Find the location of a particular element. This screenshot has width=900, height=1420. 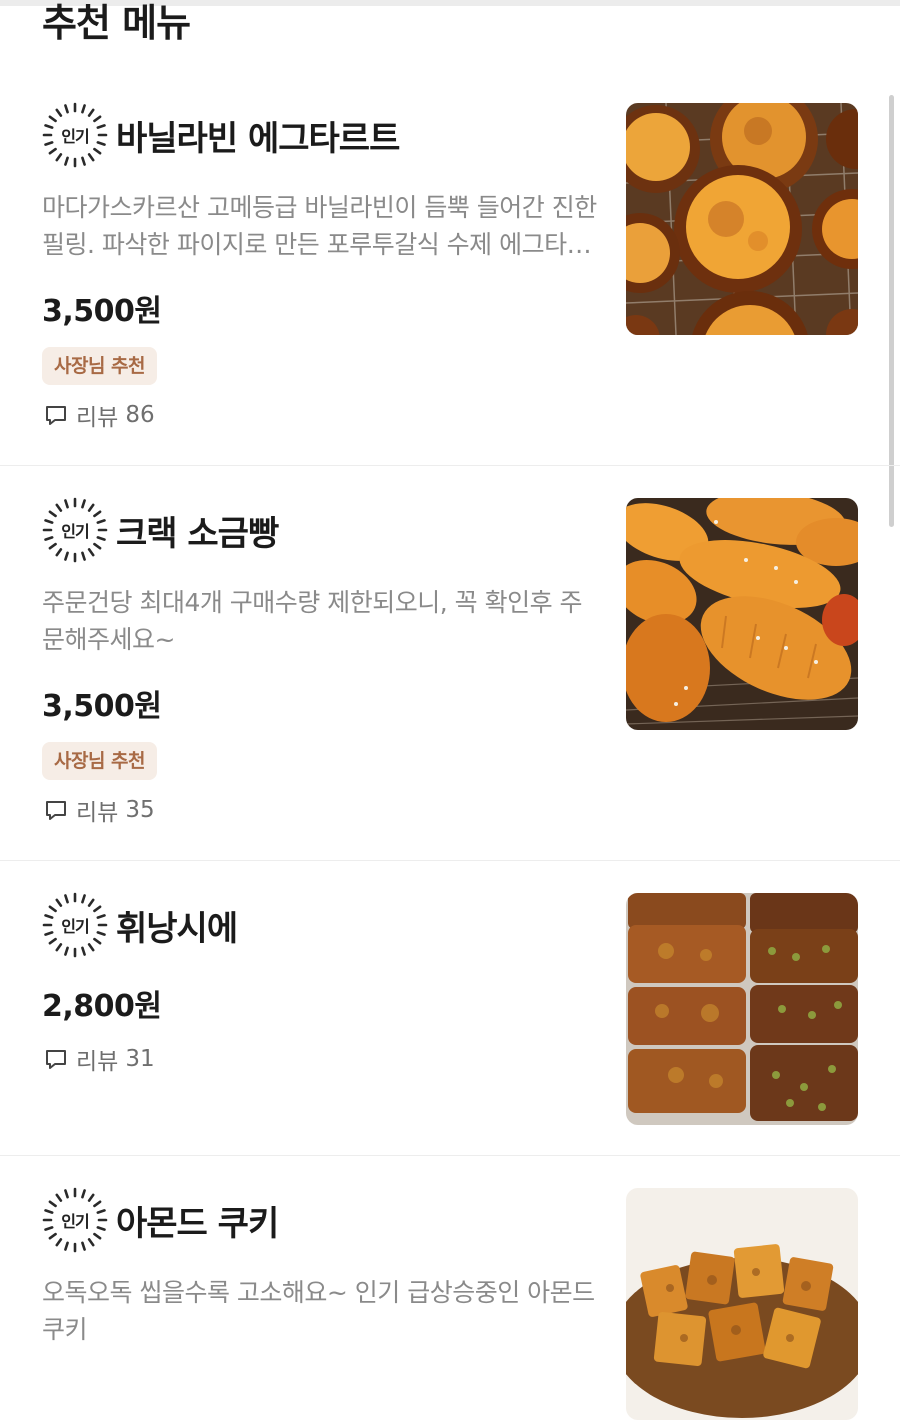

review-count: 리뷰 86 is located at coordinates (99, 415).